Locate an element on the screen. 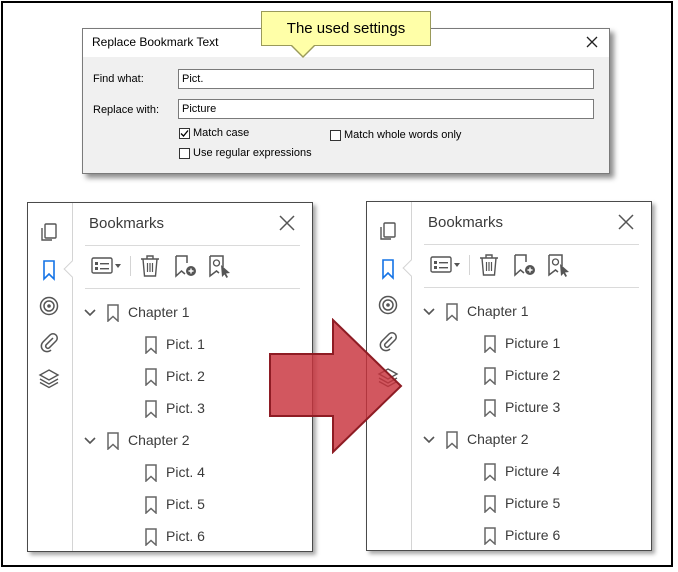  replace-with-input is located at coordinates (386, 109).